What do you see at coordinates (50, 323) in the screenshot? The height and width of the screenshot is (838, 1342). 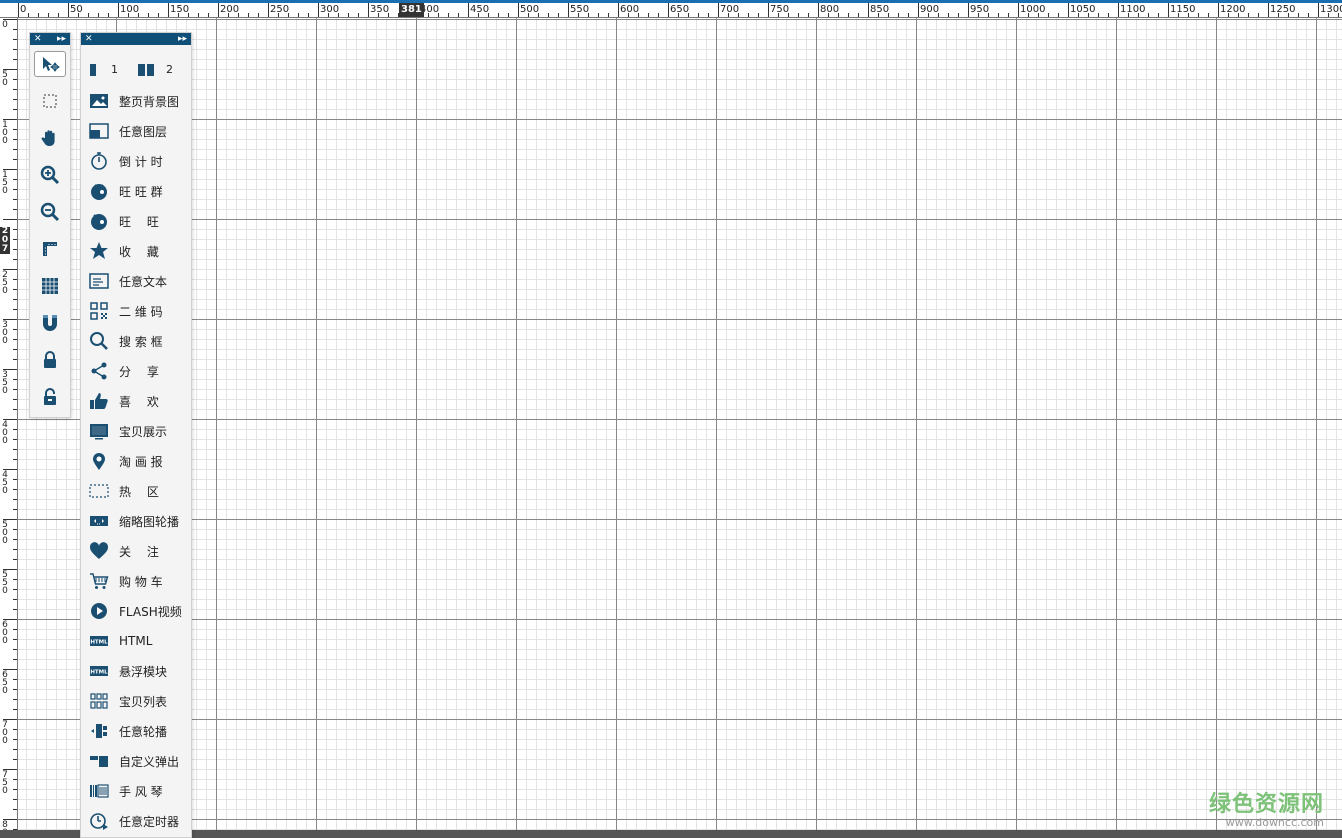 I see `magnet-tool` at bounding box center [50, 323].